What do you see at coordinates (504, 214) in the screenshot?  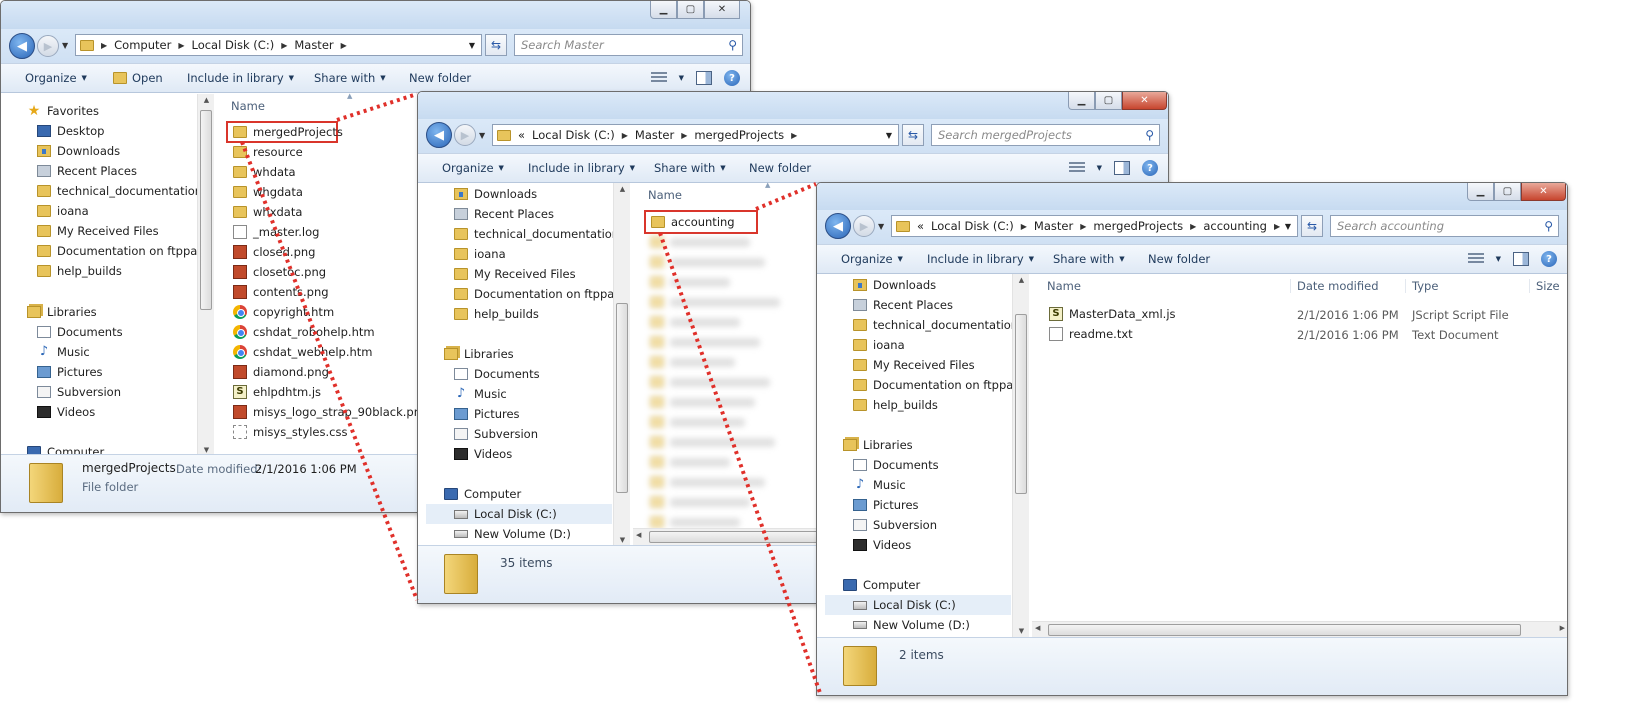 I see `nav-item: Recent Places` at bounding box center [504, 214].